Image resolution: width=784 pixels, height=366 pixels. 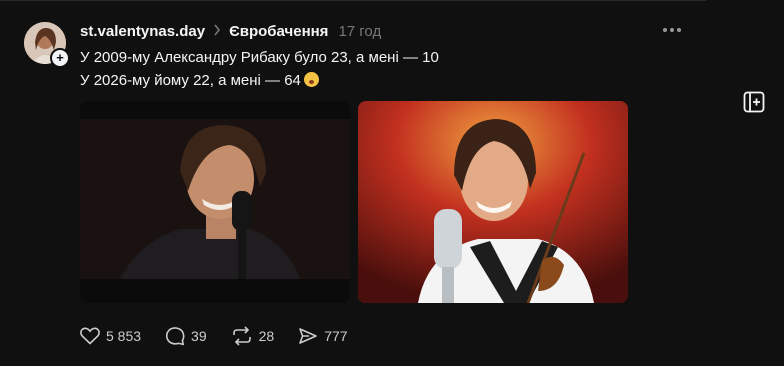 What do you see at coordinates (360, 31) in the screenshot?
I see `post-time: 17 год` at bounding box center [360, 31].